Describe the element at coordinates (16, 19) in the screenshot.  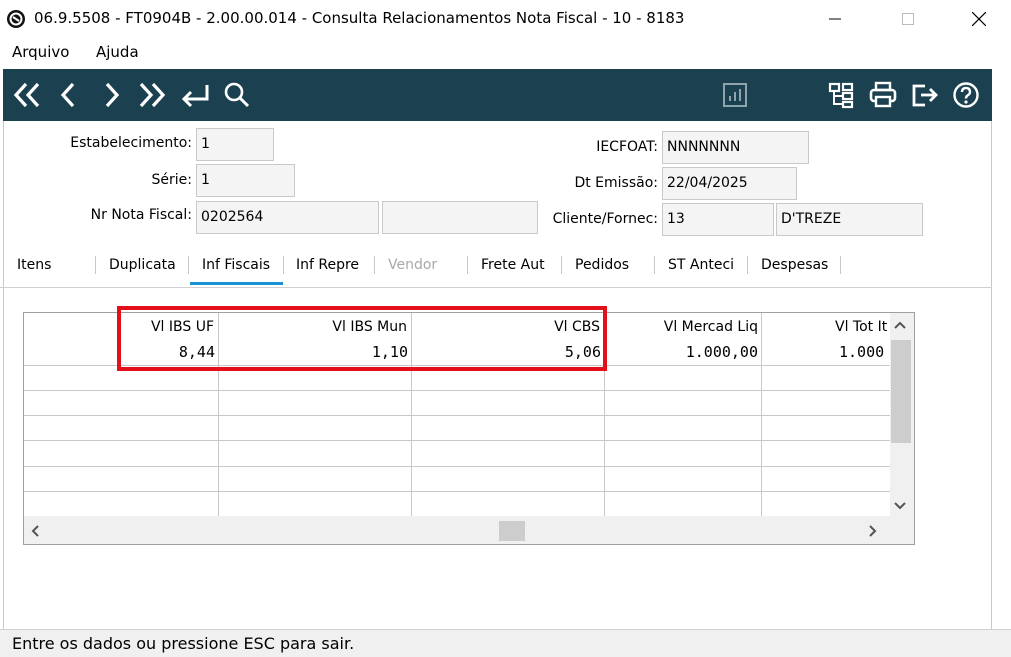
I see `app-logo-icon` at that location.